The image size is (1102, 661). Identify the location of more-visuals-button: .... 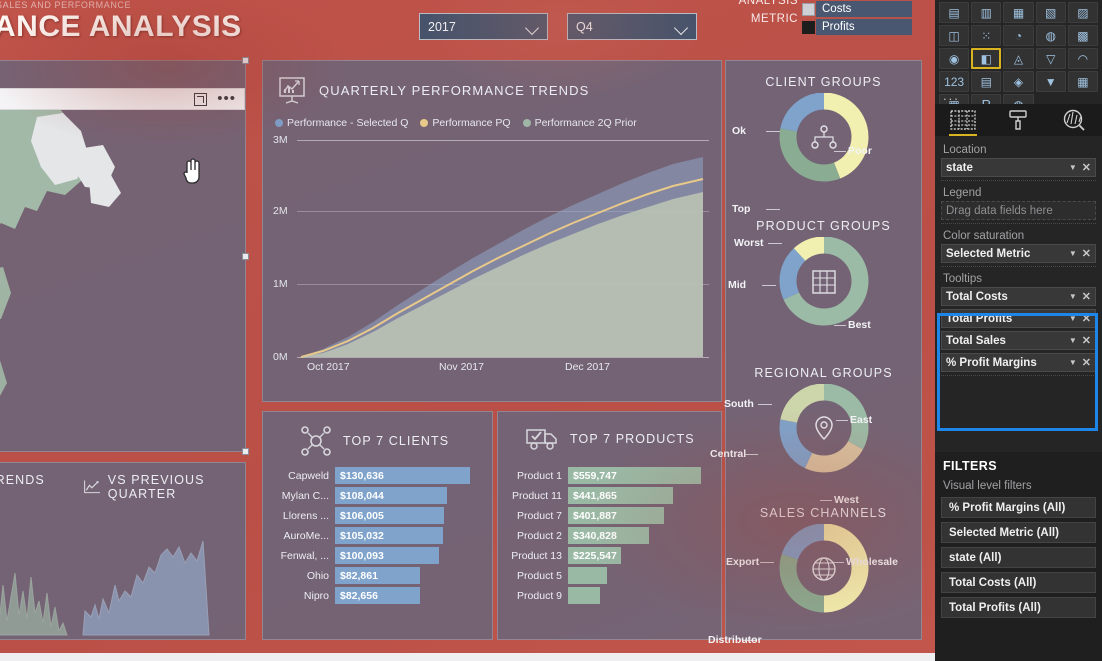
(951, 95).